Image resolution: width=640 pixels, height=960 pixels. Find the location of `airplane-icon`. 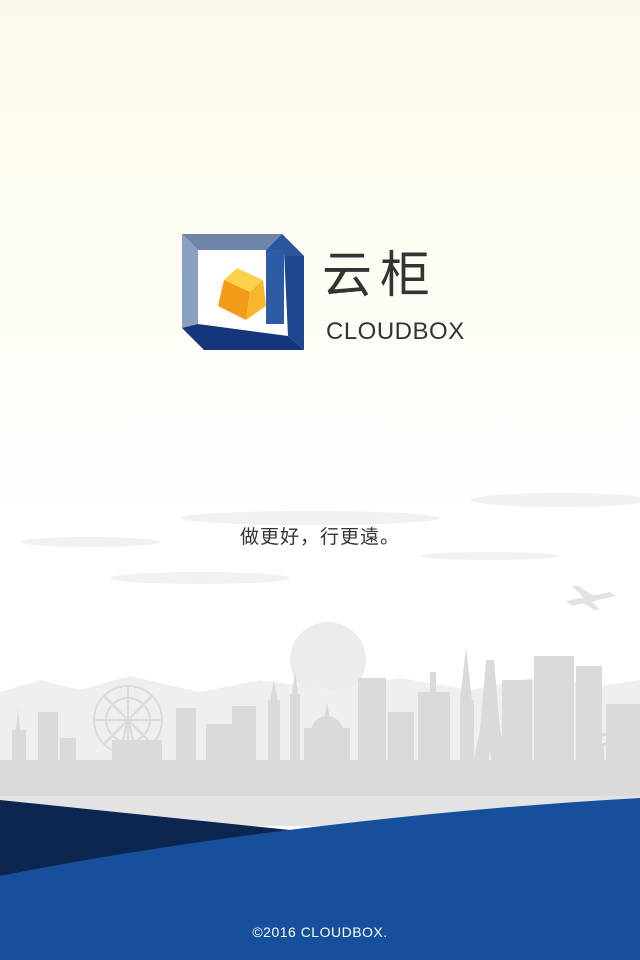

airplane-icon is located at coordinates (591, 598).